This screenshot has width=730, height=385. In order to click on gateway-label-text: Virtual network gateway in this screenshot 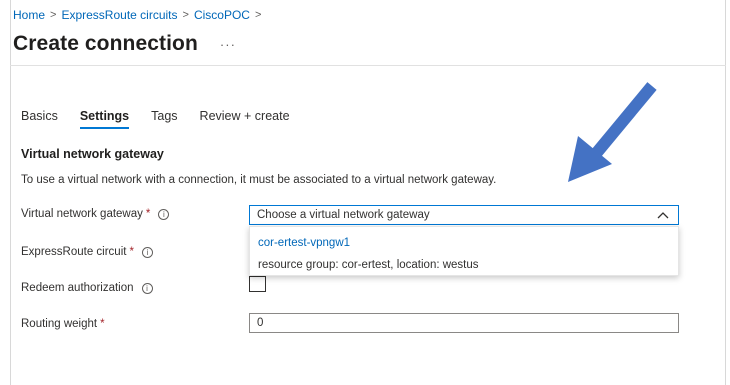, I will do `click(82, 214)`.